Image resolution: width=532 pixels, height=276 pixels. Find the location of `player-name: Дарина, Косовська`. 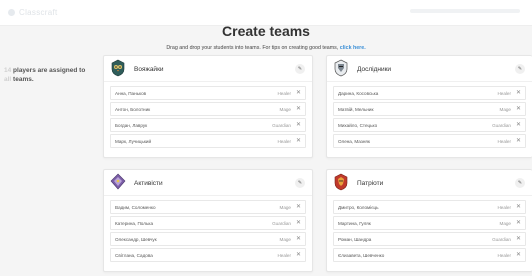

player-name: Дарина, Косовська is located at coordinates (358, 93).